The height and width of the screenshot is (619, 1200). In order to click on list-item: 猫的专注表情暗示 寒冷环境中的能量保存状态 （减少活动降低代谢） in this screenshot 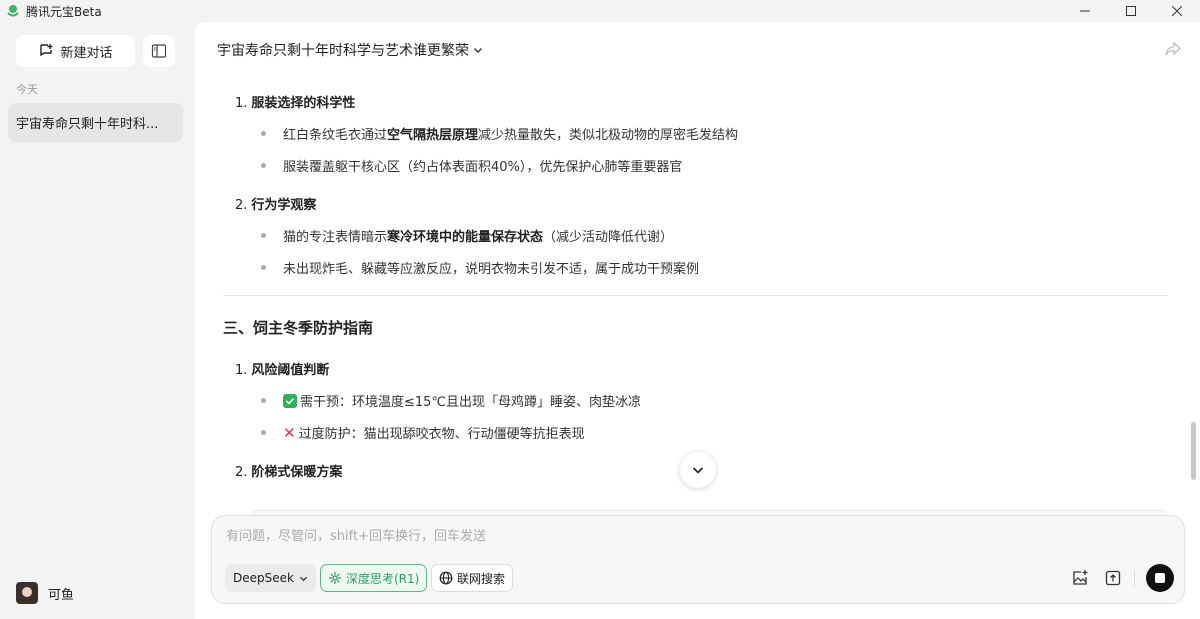, I will do `click(466, 235)`.